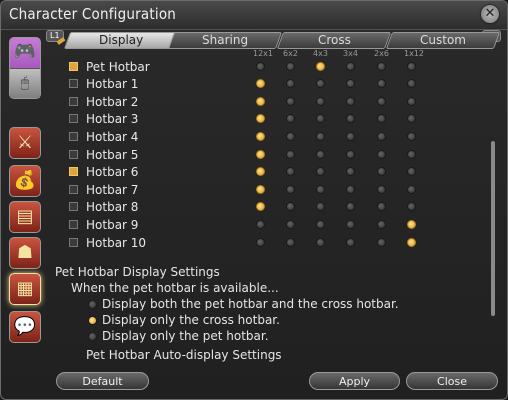 The height and width of the screenshot is (400, 508). I want to click on hotbar-grid-icon: ▦, so click(25, 288).